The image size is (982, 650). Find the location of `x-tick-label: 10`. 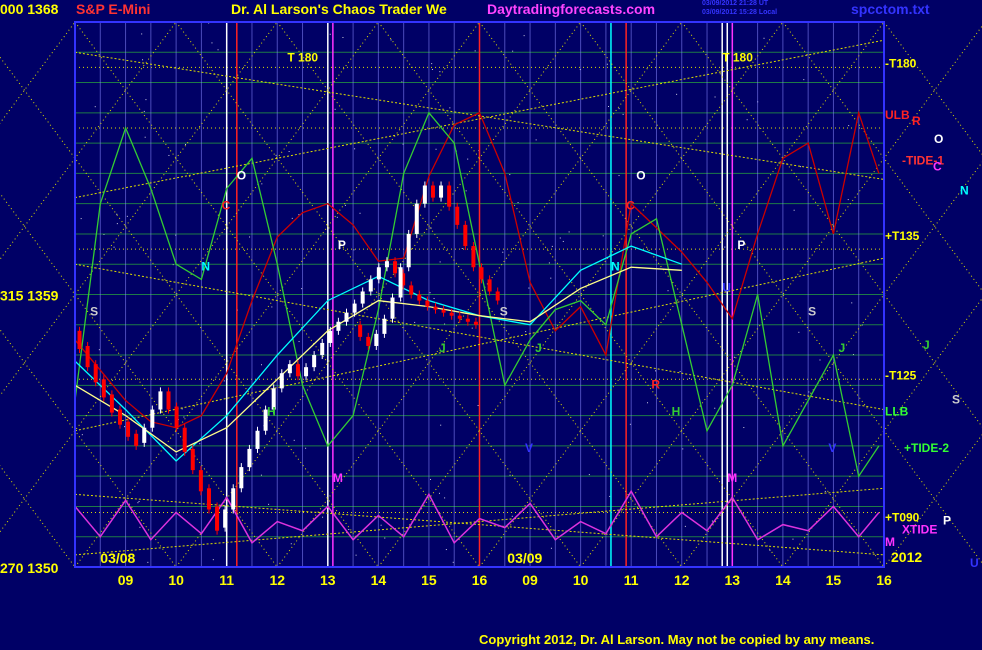

x-tick-label: 10 is located at coordinates (176, 580).